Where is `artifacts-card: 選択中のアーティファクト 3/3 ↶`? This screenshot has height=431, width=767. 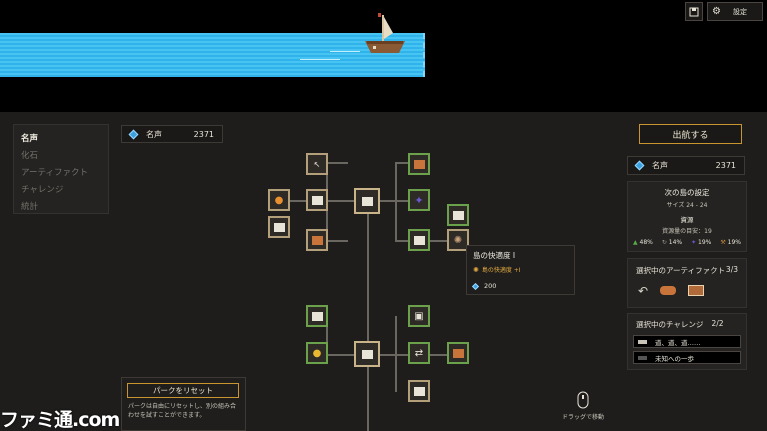
artifacts-card: 選択中のアーティファクト 3/3 ↶ is located at coordinates (687, 283).